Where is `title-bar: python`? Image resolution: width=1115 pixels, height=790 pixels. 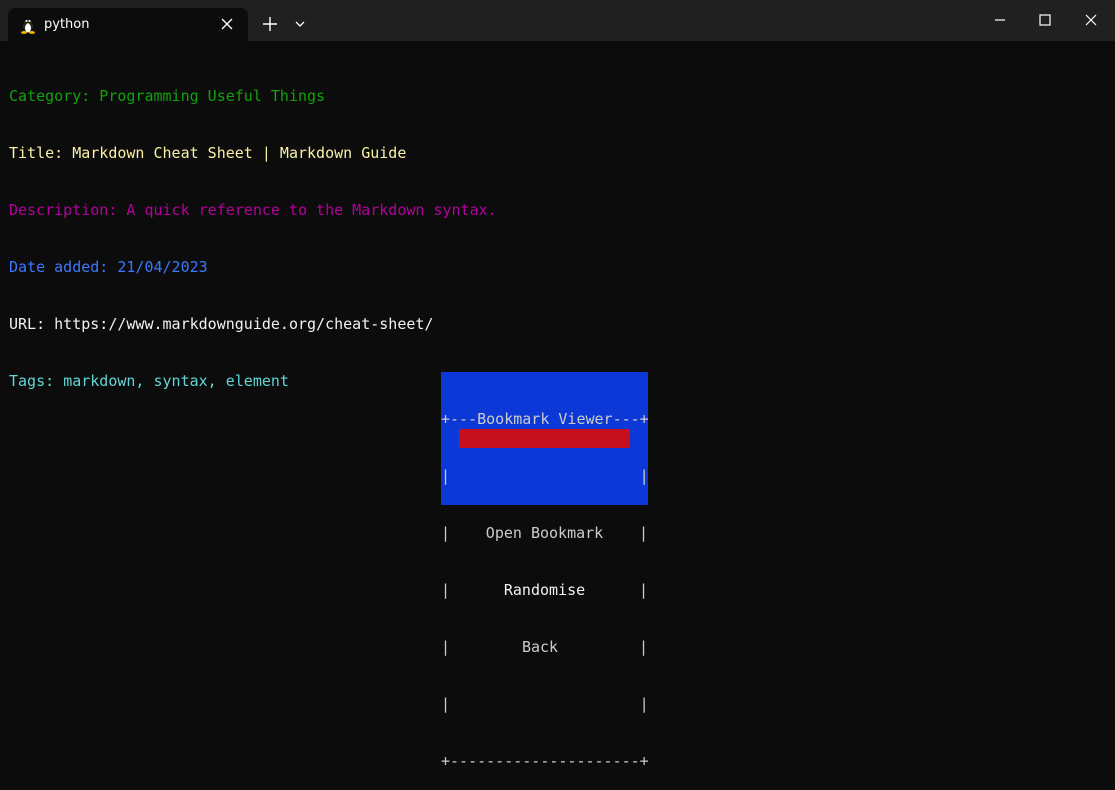 title-bar: python is located at coordinates (557, 20).